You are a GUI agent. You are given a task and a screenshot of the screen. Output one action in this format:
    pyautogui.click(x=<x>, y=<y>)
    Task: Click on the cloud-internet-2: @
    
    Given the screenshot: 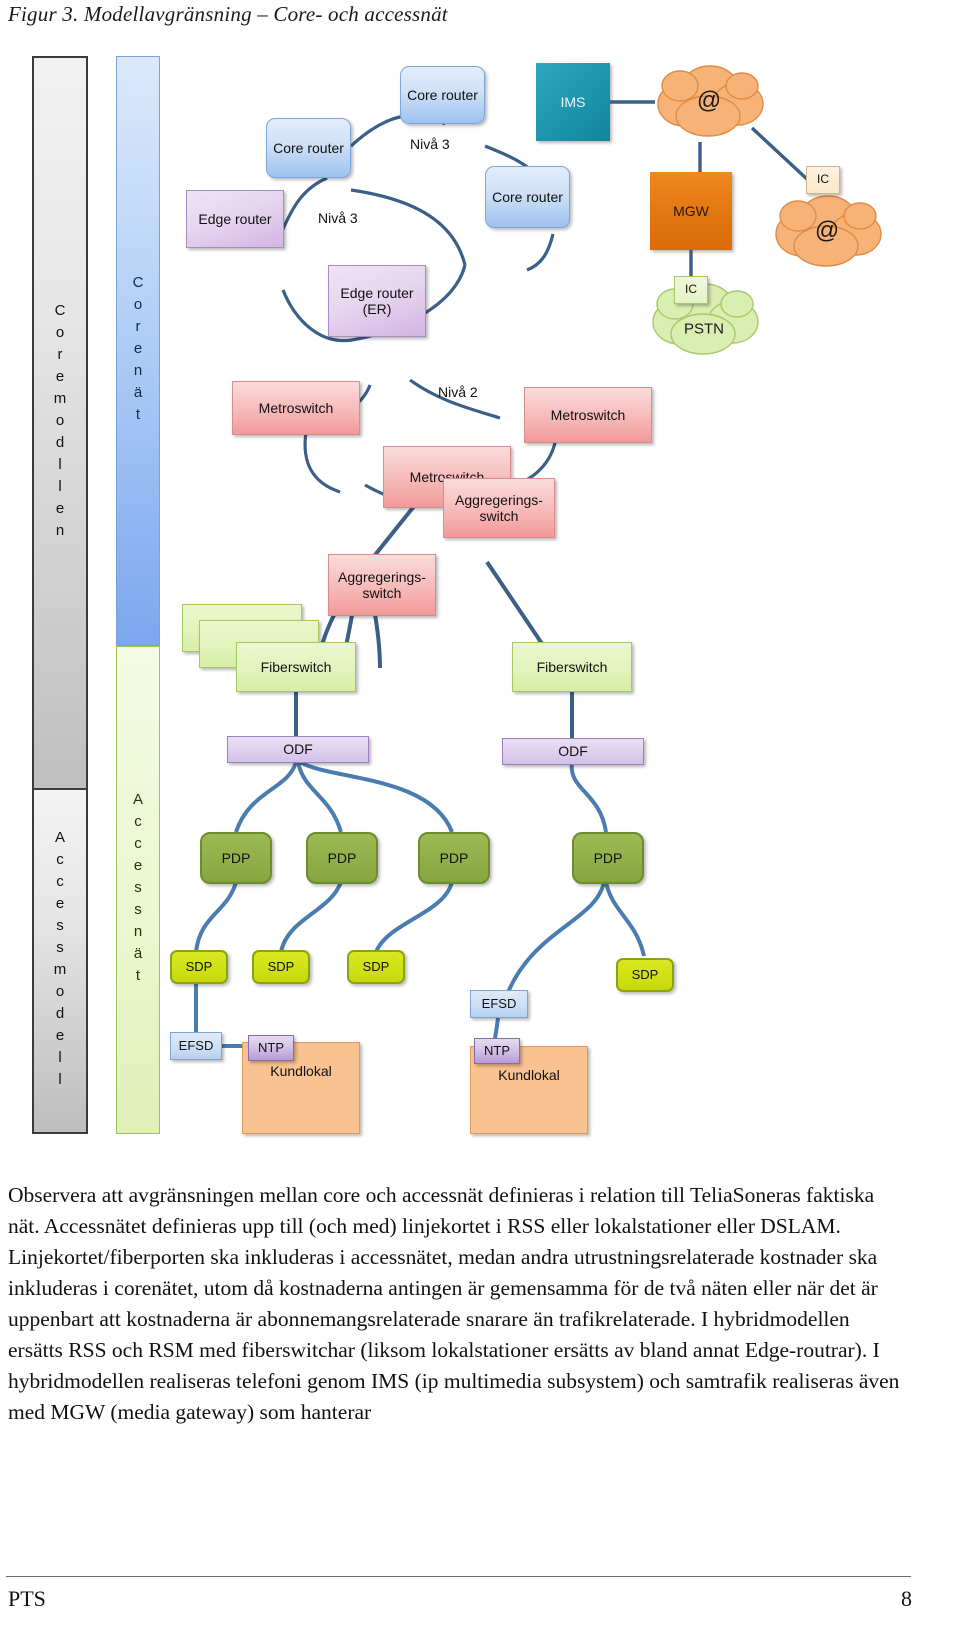 What is the action you would take?
    pyautogui.click(x=827, y=231)
    